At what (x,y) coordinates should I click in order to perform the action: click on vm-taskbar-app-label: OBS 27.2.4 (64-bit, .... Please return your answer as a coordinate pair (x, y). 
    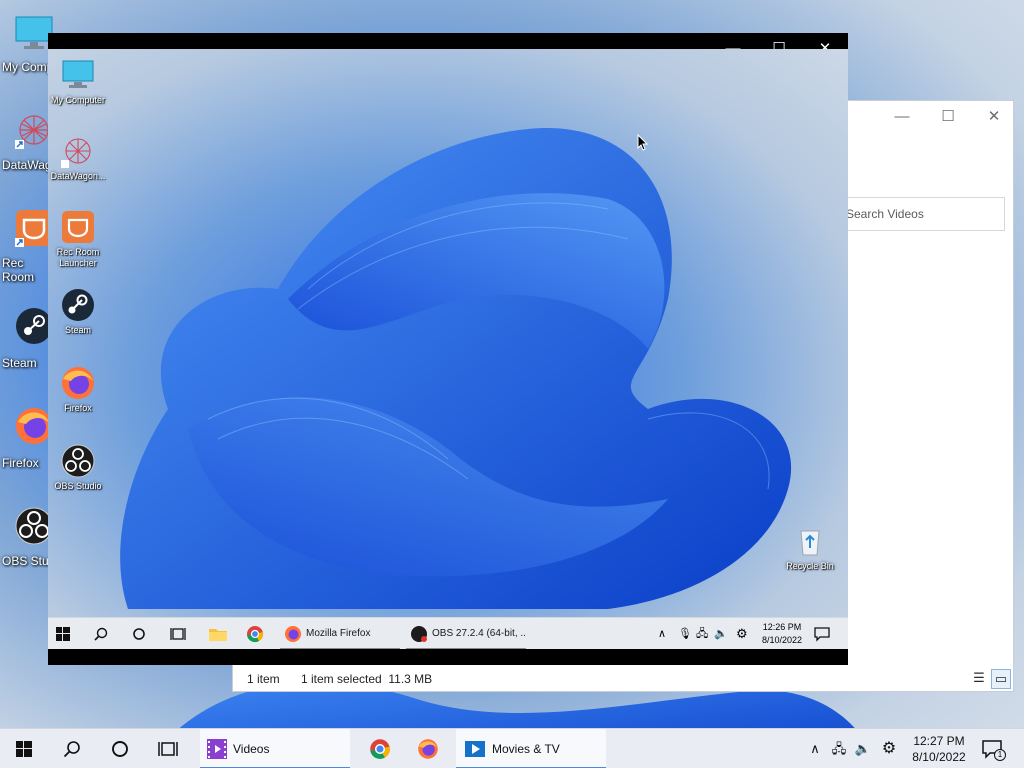
    Looking at the image, I should click on (479, 633).